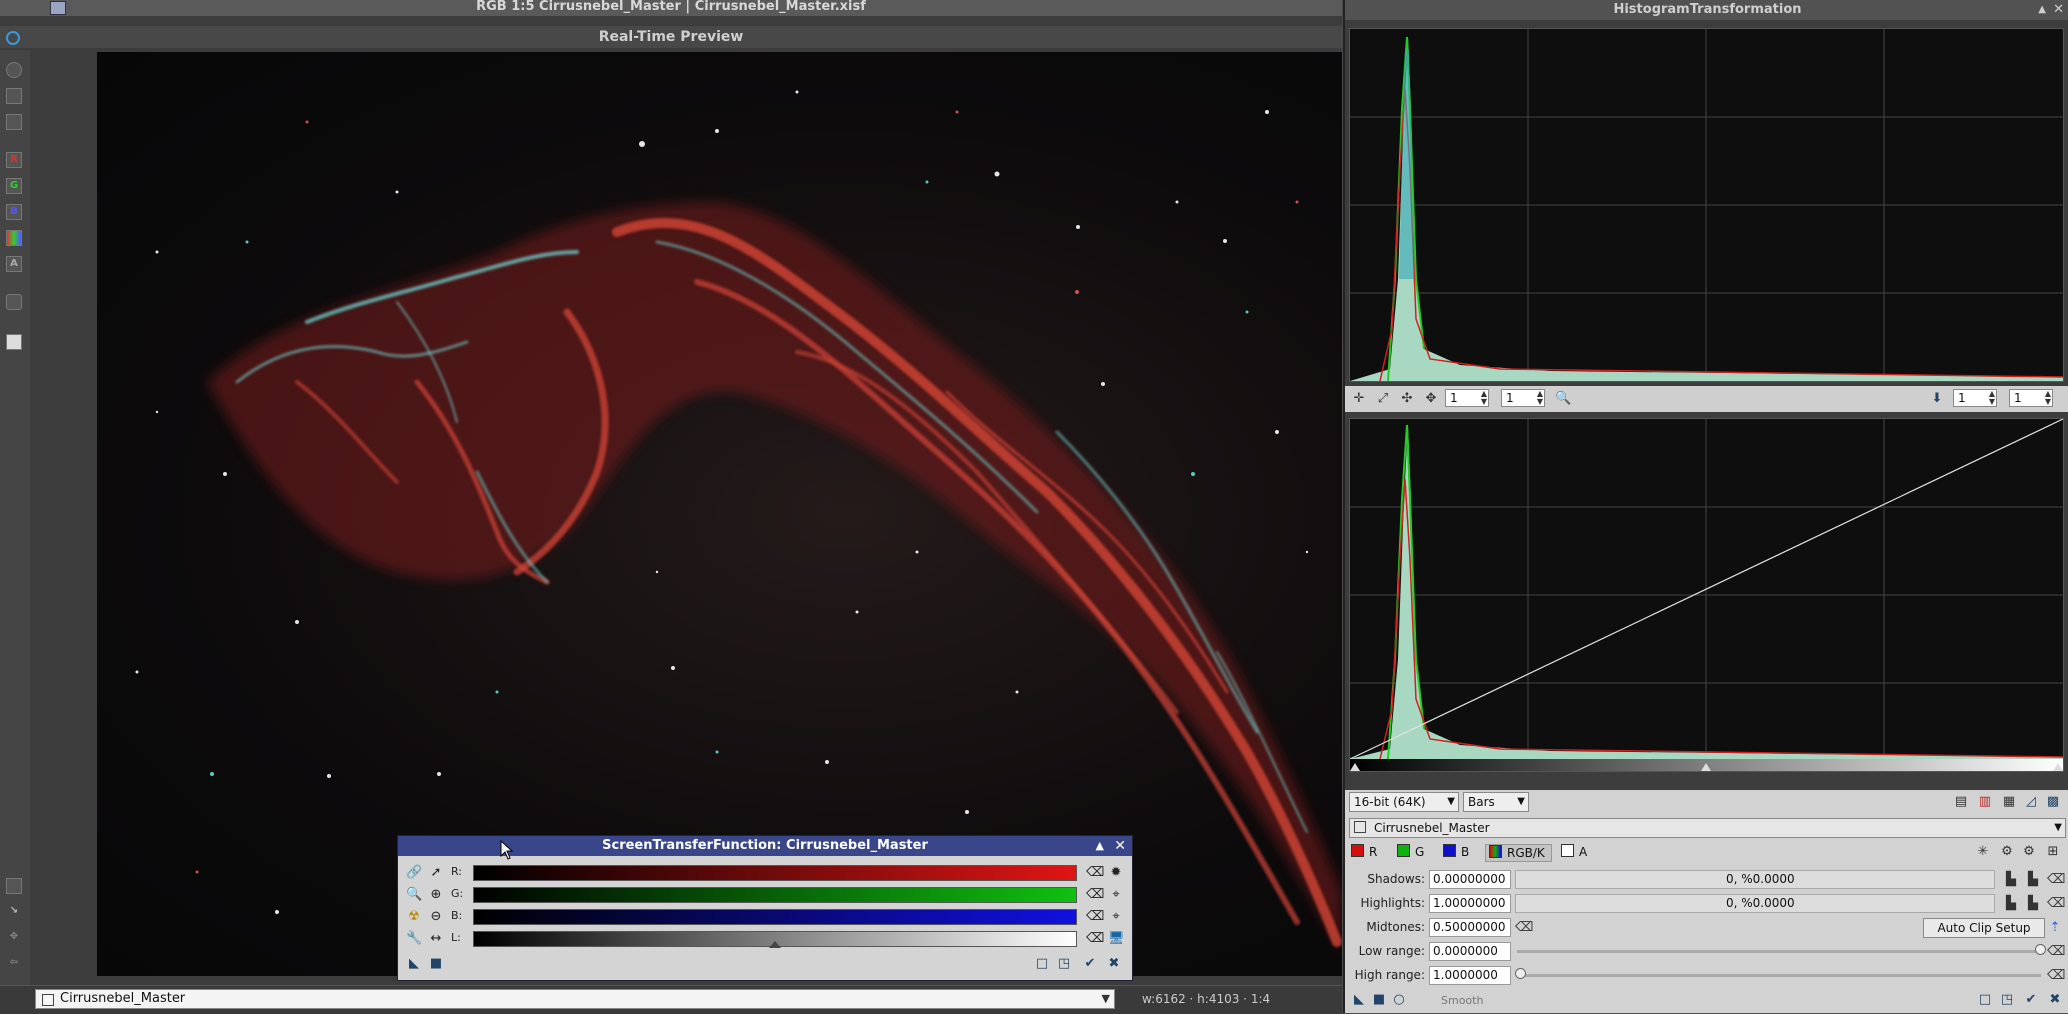  I want to click on realtime-preview-icon: ○, so click(1399, 1000).